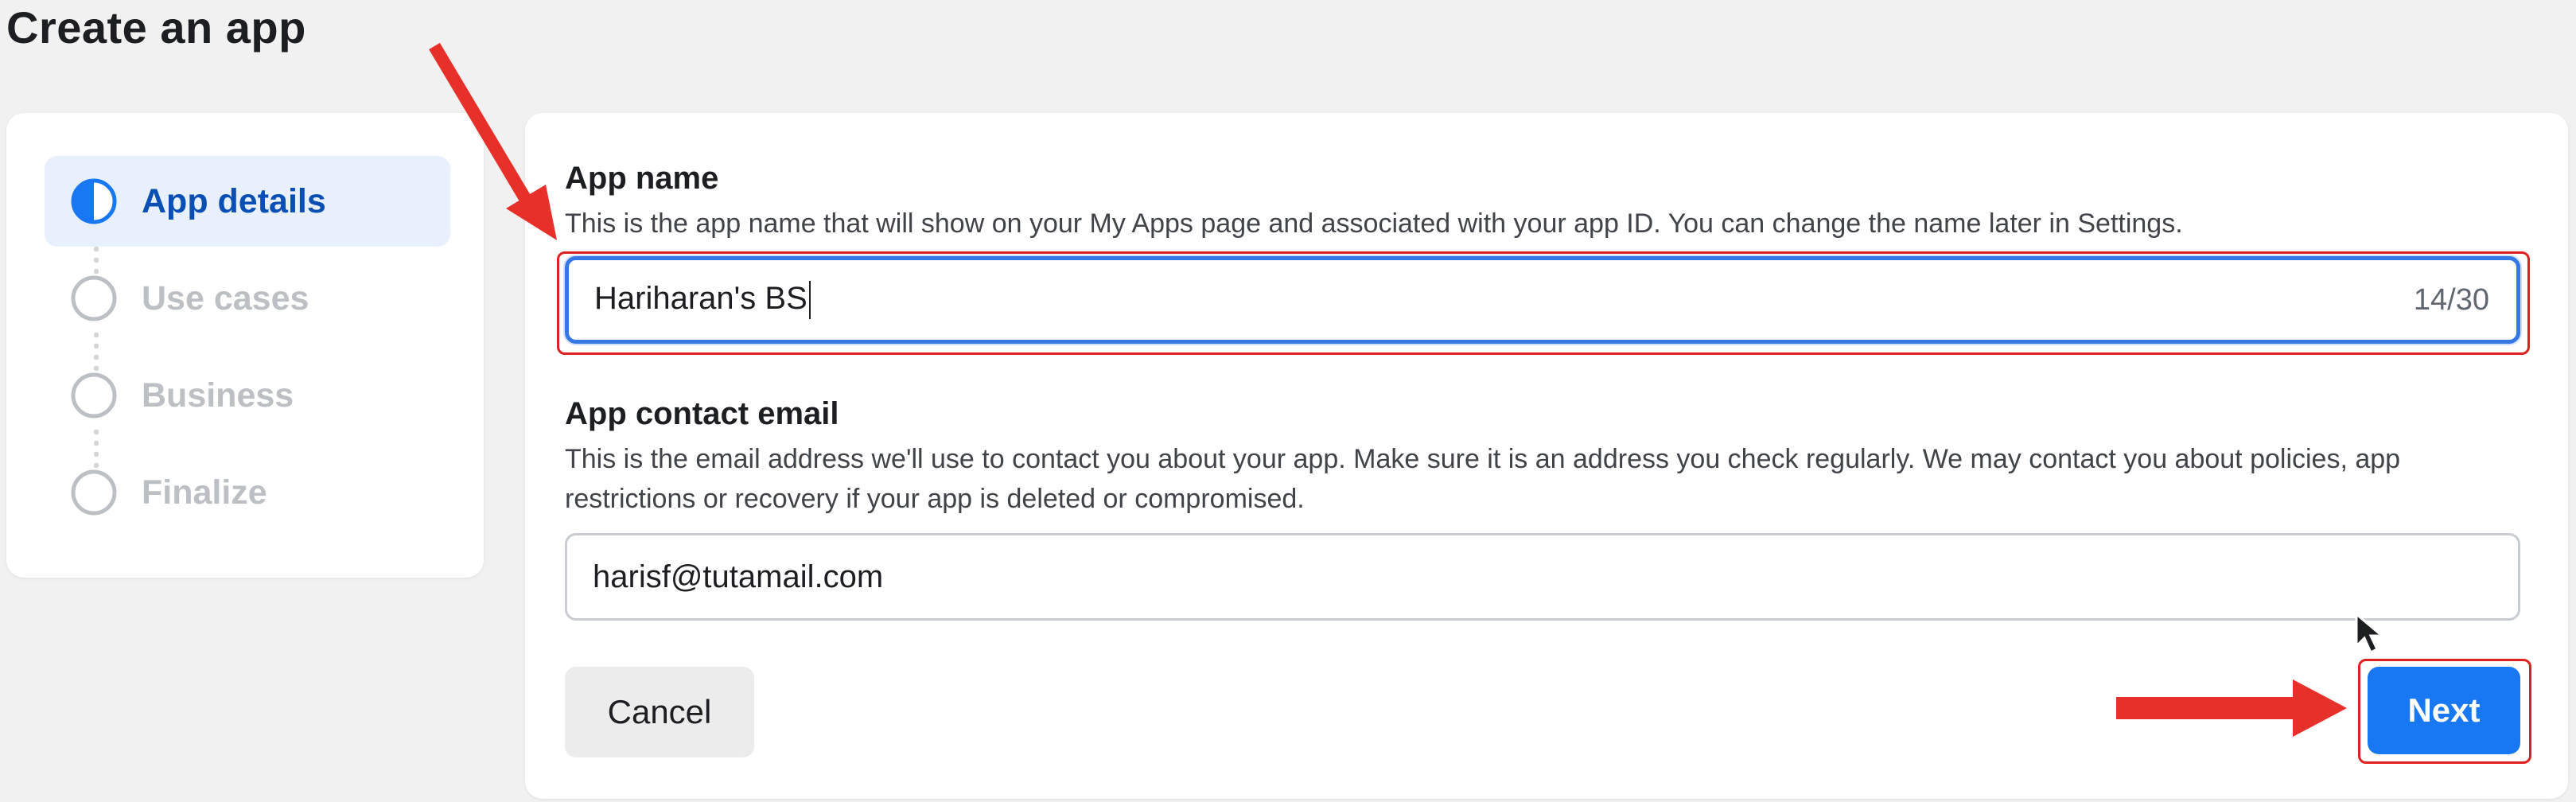 The width and height of the screenshot is (2576, 802). What do you see at coordinates (234, 200) in the screenshot?
I see `step-label: App details` at bounding box center [234, 200].